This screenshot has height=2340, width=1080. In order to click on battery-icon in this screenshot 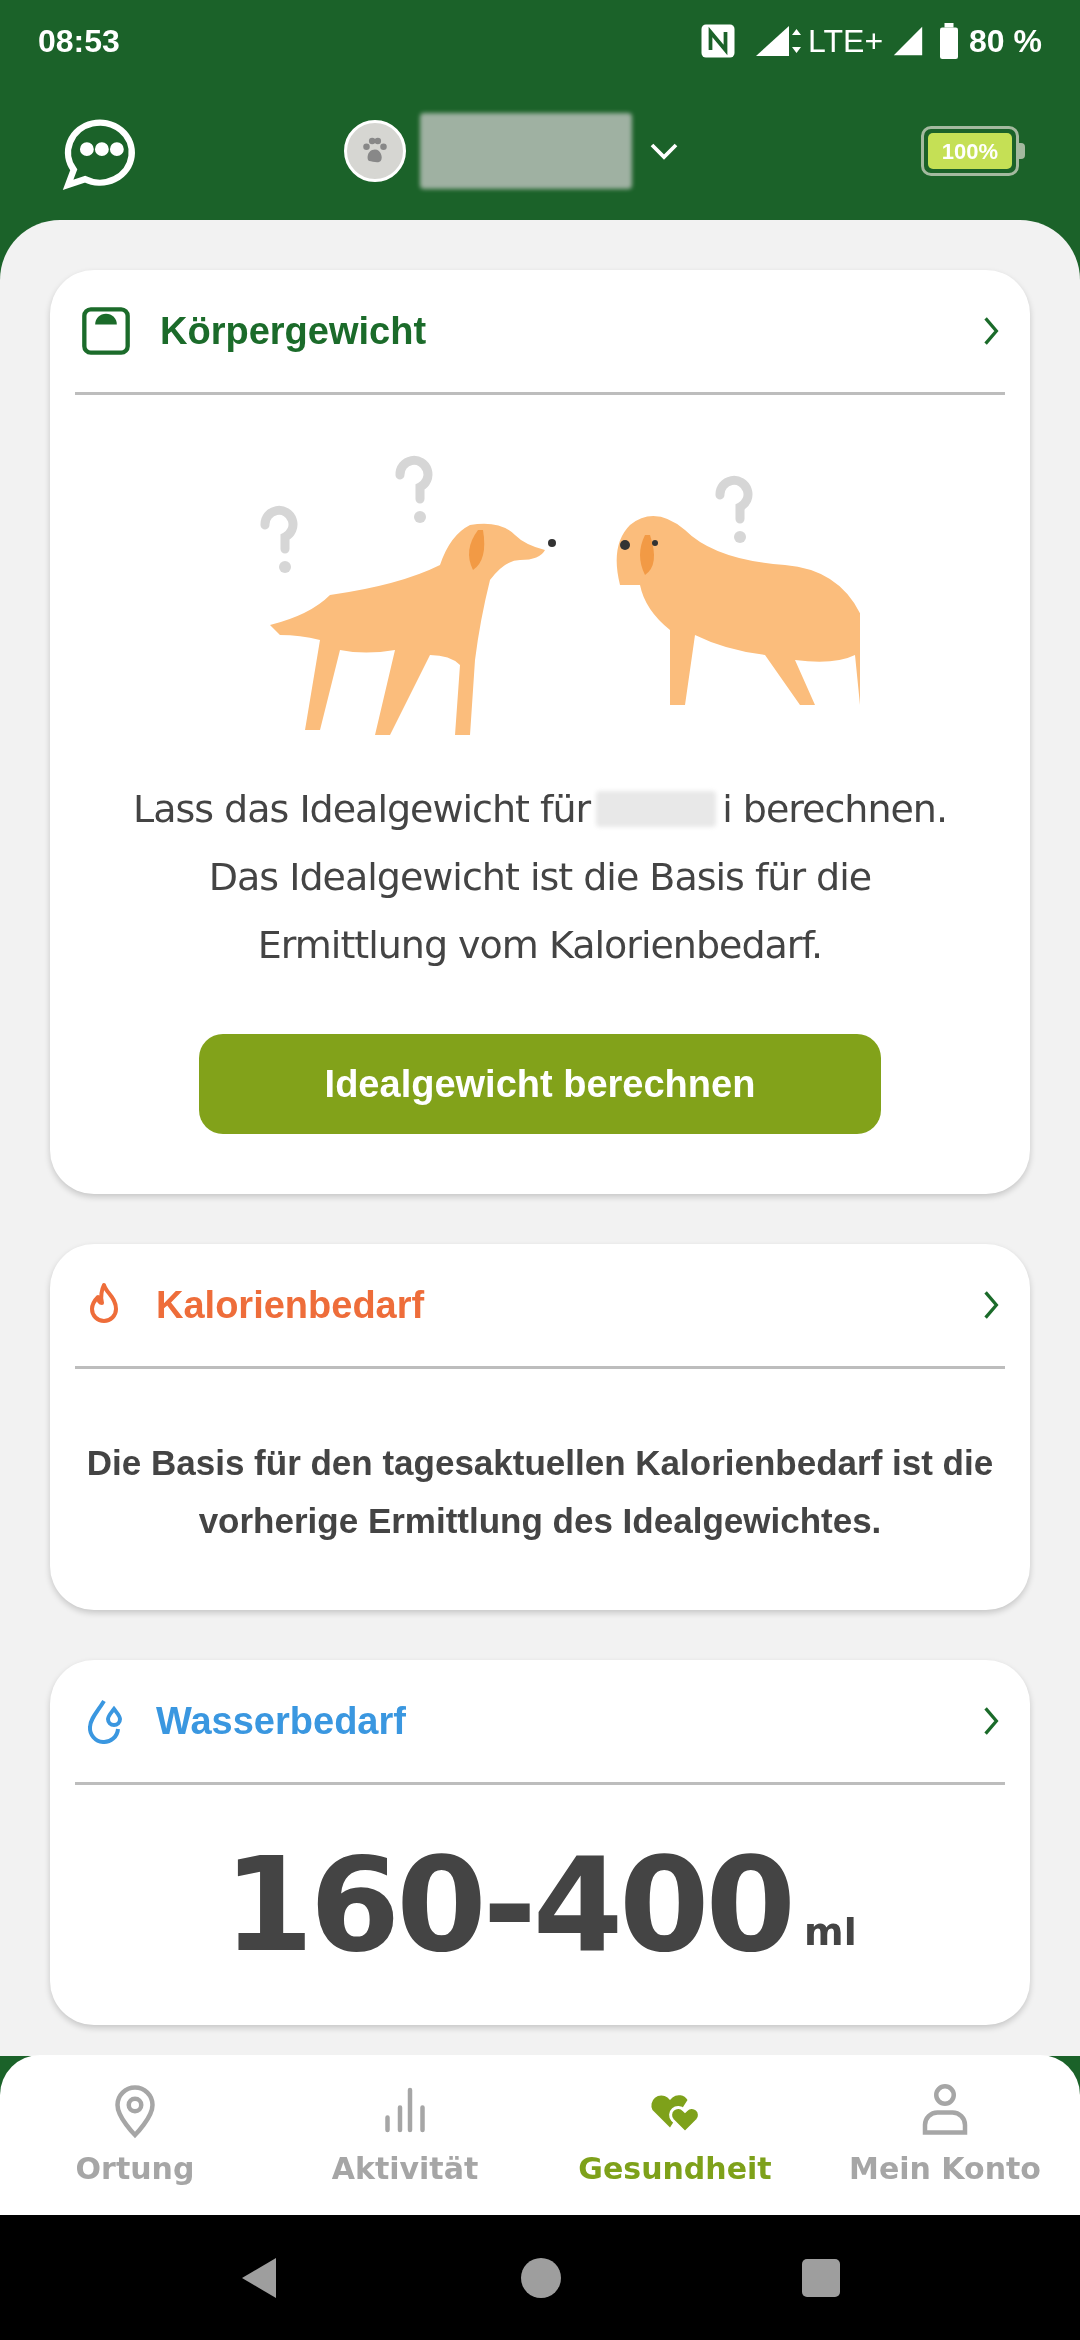, I will do `click(949, 41)`.